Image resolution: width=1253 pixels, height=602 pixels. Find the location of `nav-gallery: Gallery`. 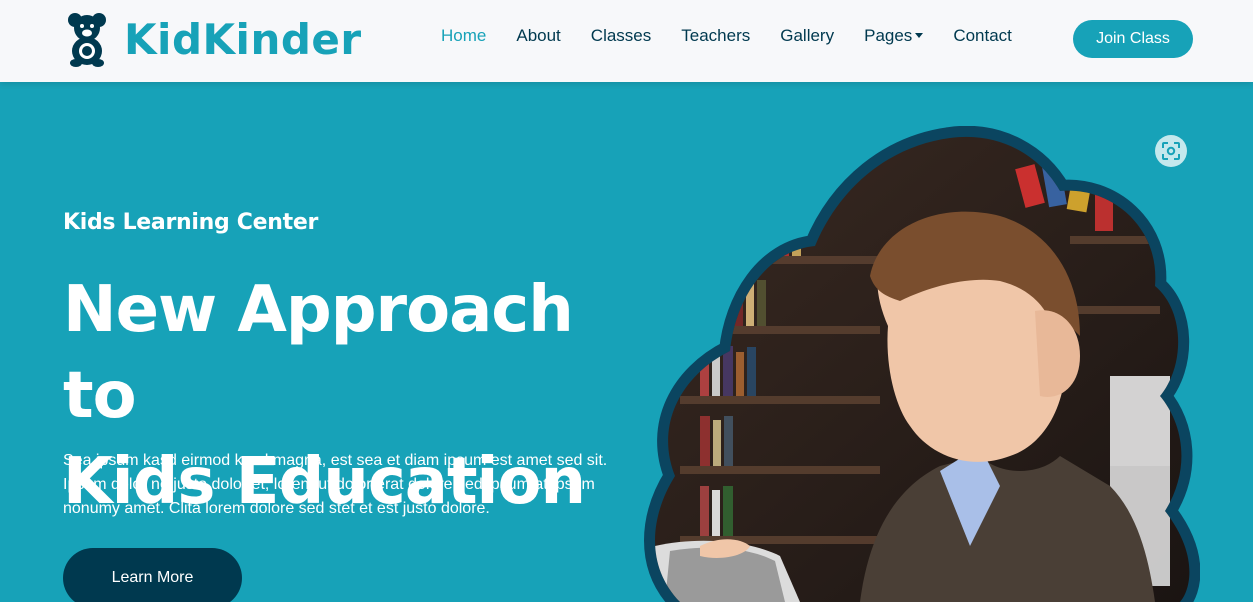

nav-gallery: Gallery is located at coordinates (807, 36).